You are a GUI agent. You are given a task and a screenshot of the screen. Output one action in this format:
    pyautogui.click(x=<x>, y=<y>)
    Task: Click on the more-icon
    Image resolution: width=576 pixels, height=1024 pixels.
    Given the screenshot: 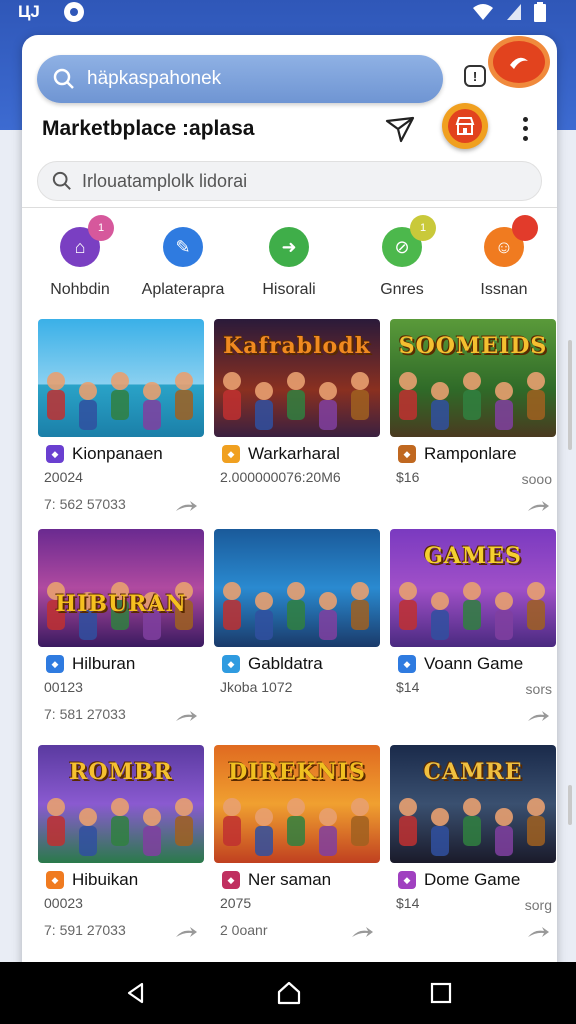 What is the action you would take?
    pyautogui.click(x=525, y=129)
    